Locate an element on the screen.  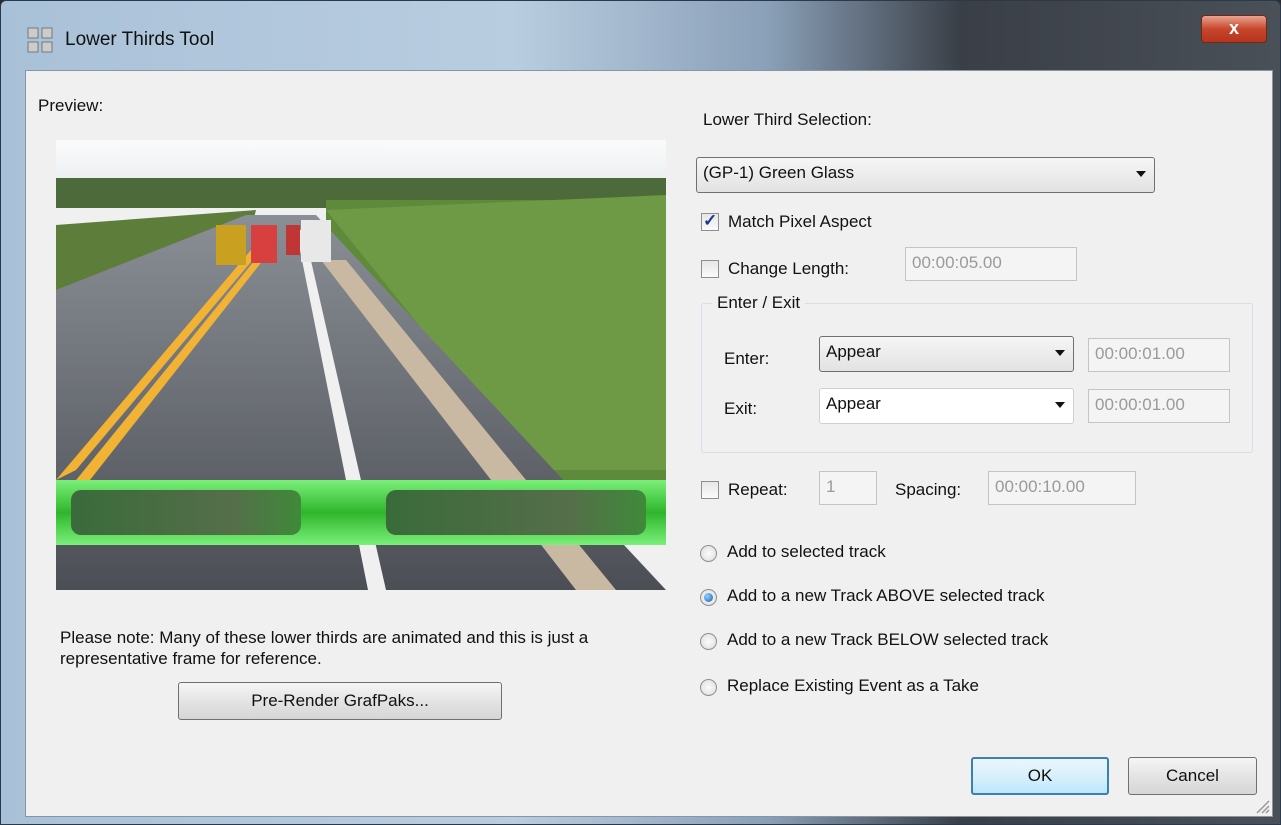
enter-exit-group is located at coordinates (977, 378).